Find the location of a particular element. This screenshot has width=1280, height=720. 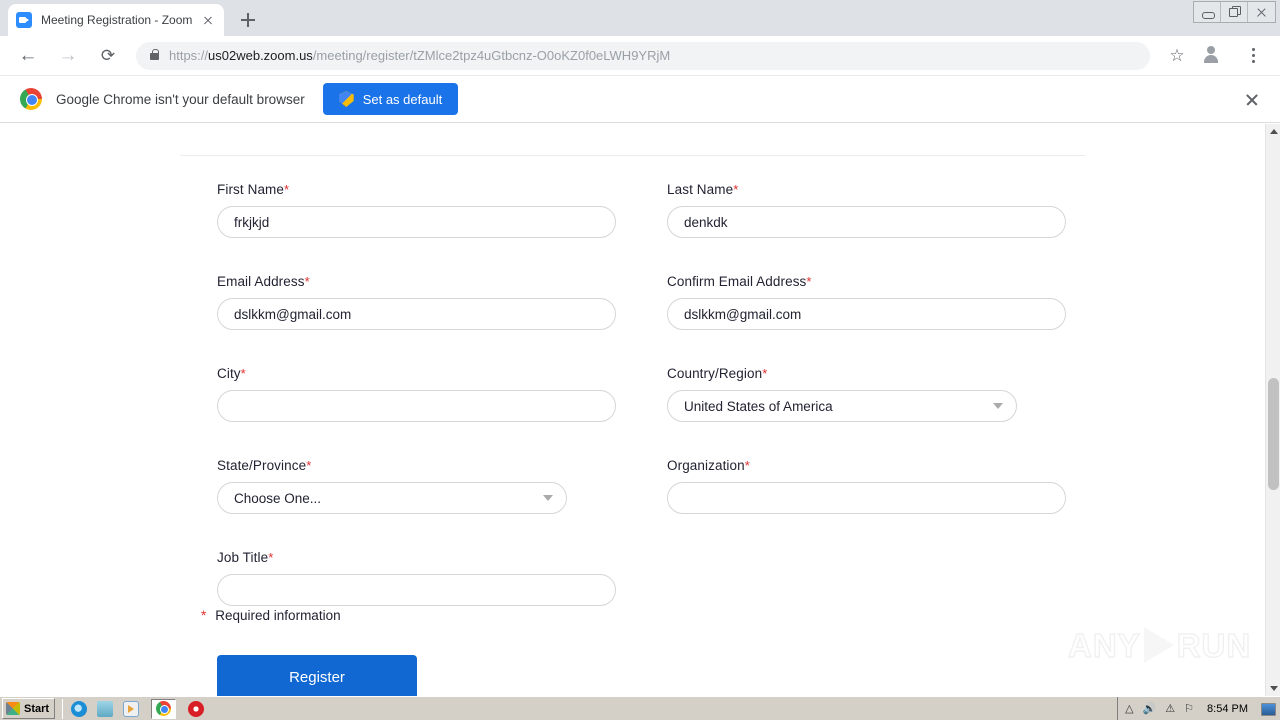

taskbar-clock: 8:54 PM is located at coordinates (1227, 709).